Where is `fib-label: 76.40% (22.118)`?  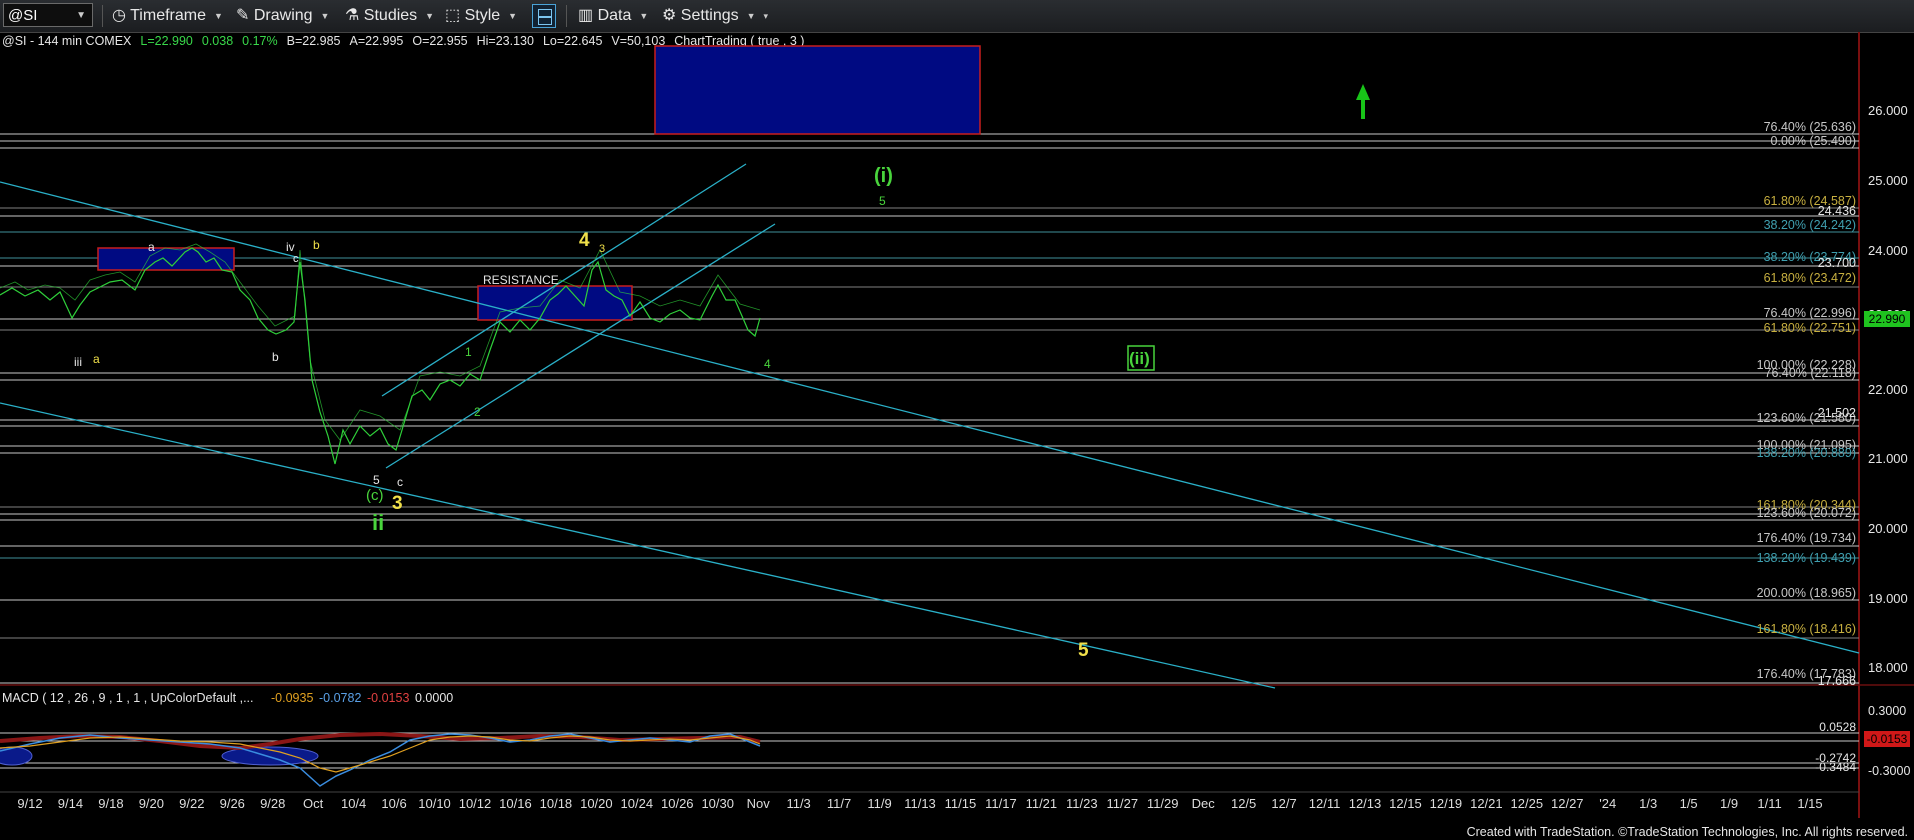 fib-label: 76.40% (22.118) is located at coordinates (1811, 373).